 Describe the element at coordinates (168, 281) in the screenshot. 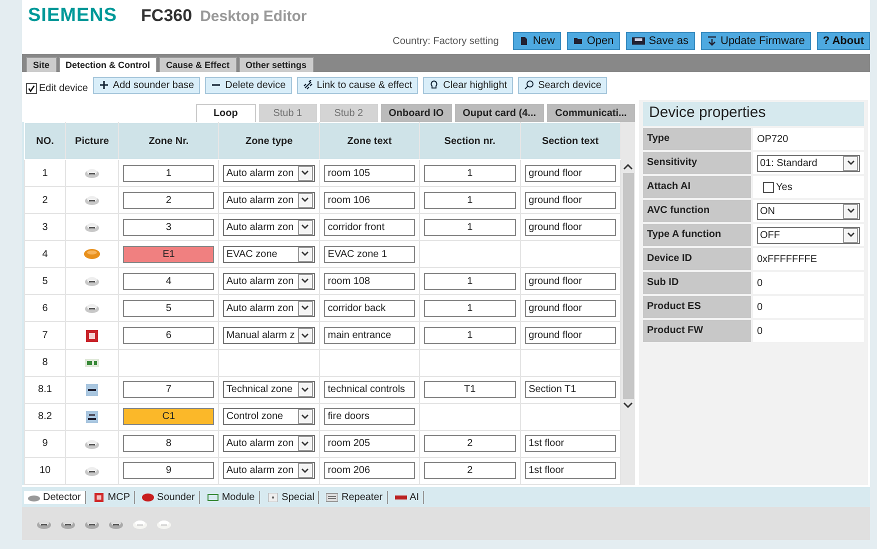

I see `zone-number-field: 4` at that location.